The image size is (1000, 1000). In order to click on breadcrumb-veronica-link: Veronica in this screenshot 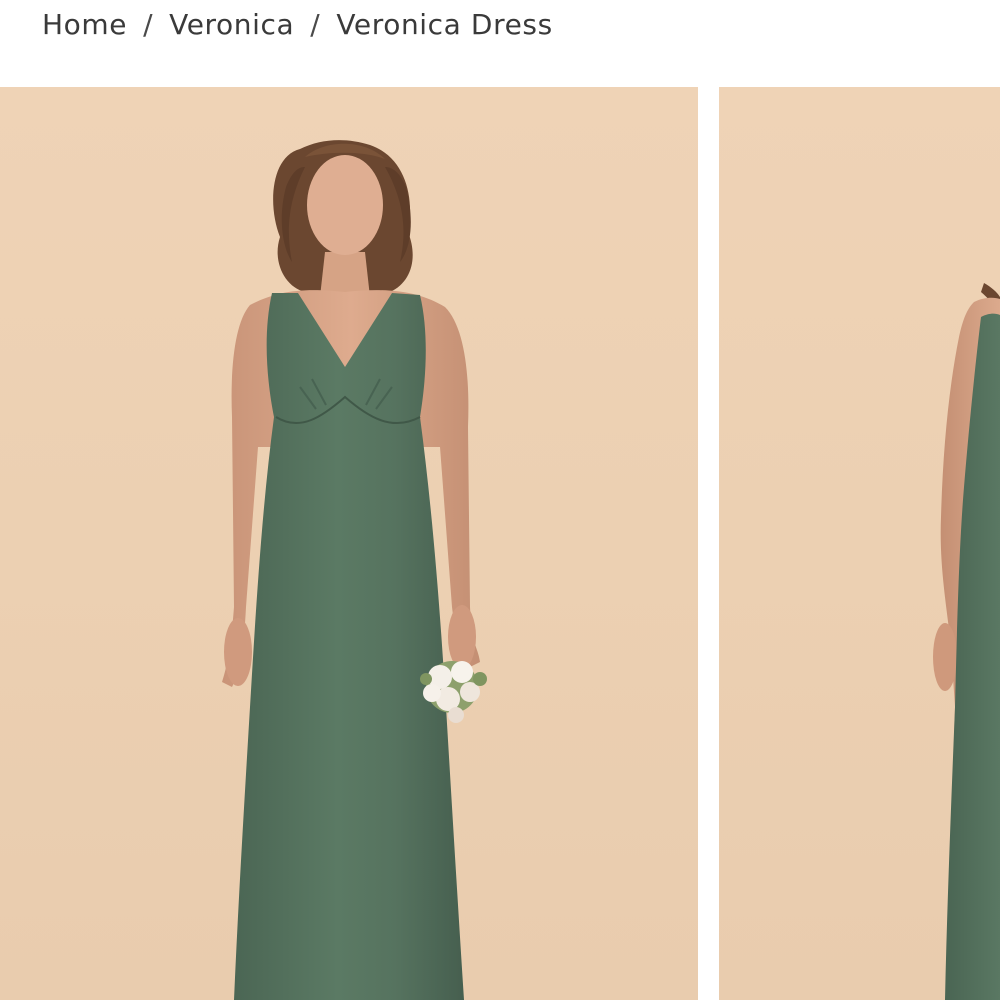, I will do `click(231, 24)`.